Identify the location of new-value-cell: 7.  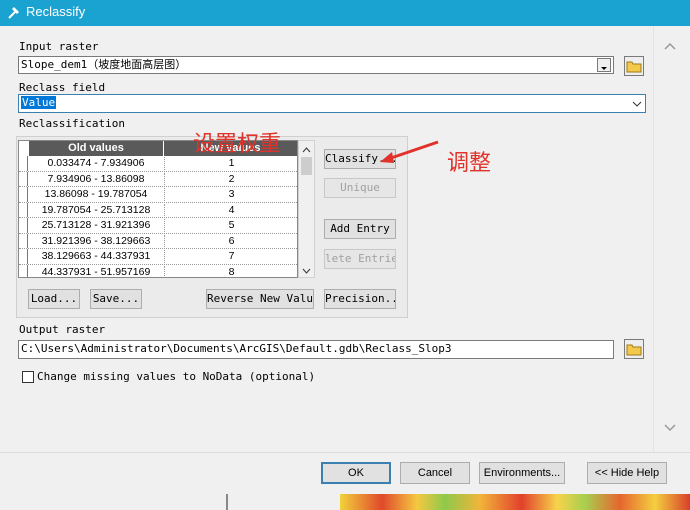
(230, 257).